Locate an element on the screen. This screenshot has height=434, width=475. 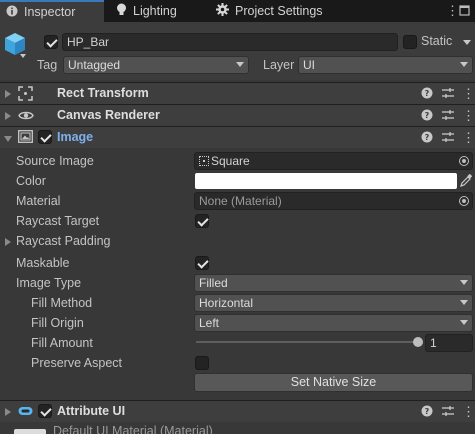
material-value: None (Material) is located at coordinates (240, 201).